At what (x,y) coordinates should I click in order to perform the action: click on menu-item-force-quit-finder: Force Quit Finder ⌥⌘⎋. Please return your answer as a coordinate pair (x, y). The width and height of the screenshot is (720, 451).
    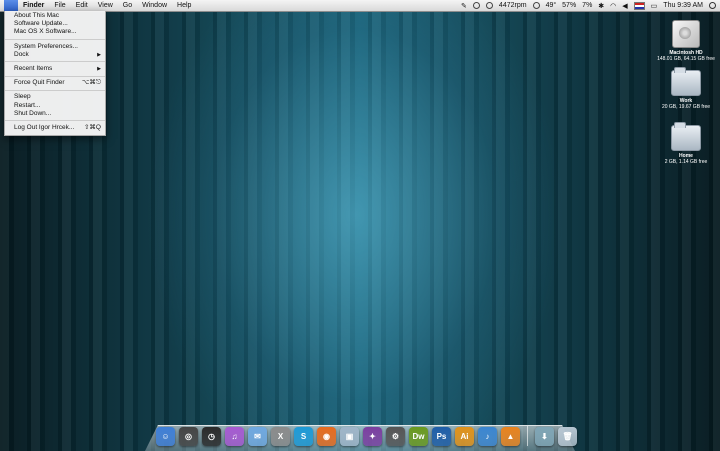
    Looking at the image, I should click on (55, 83).